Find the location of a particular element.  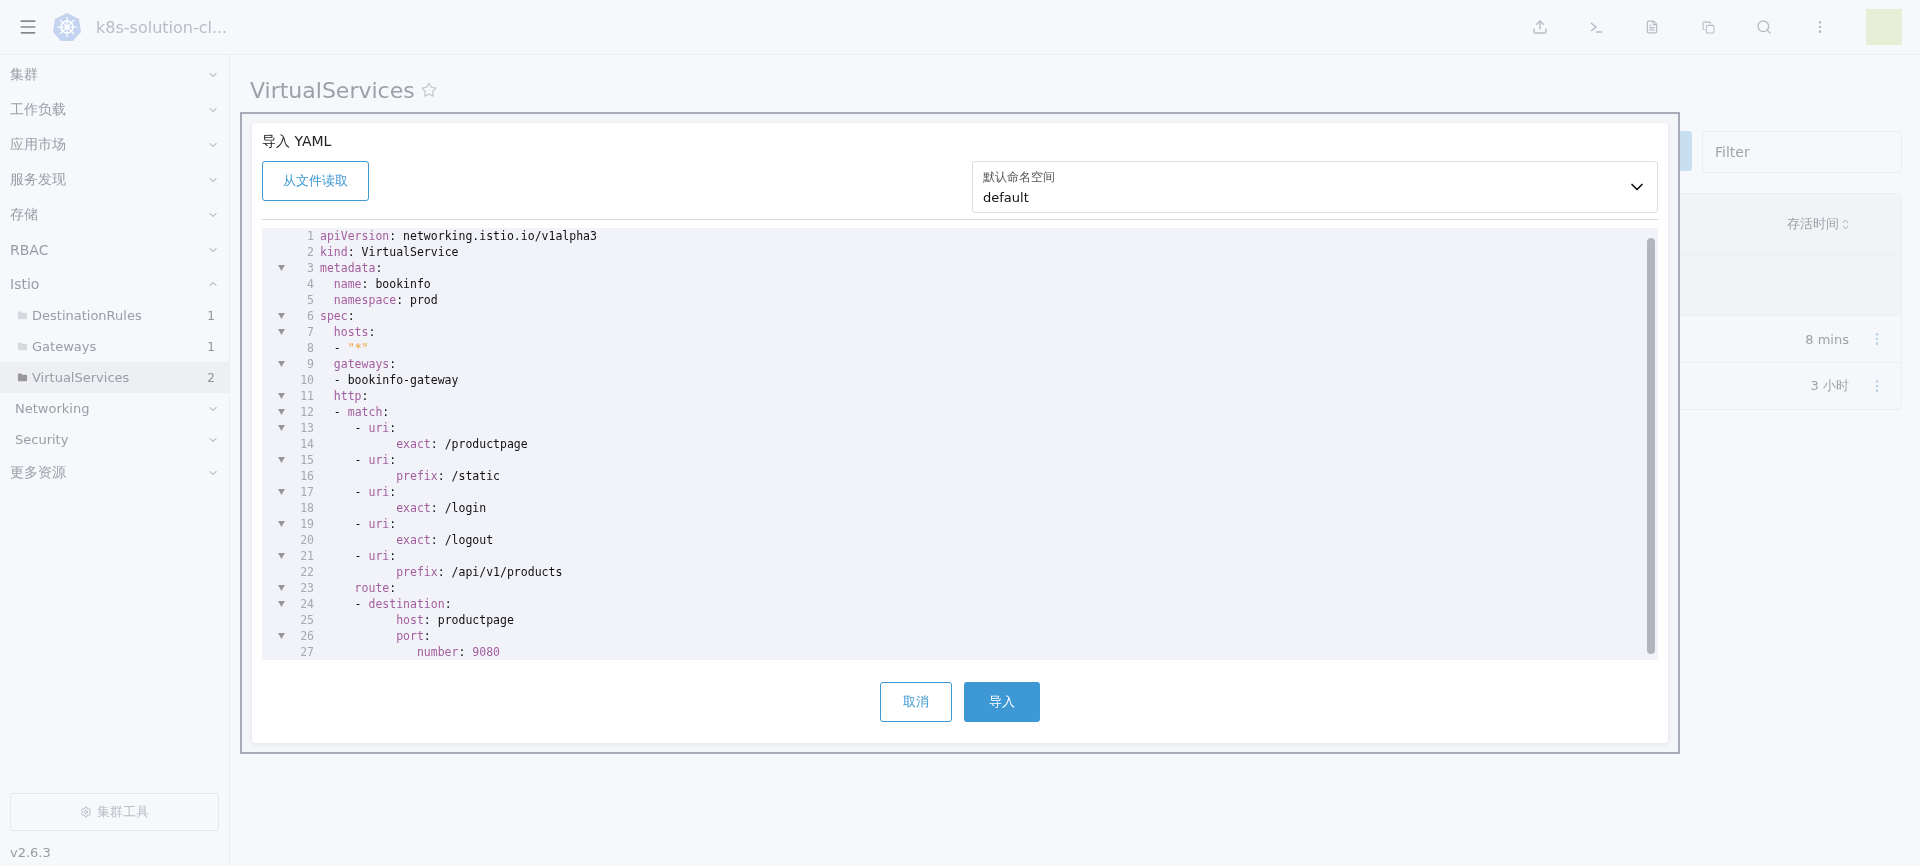

line-number: 6 is located at coordinates (310, 316).